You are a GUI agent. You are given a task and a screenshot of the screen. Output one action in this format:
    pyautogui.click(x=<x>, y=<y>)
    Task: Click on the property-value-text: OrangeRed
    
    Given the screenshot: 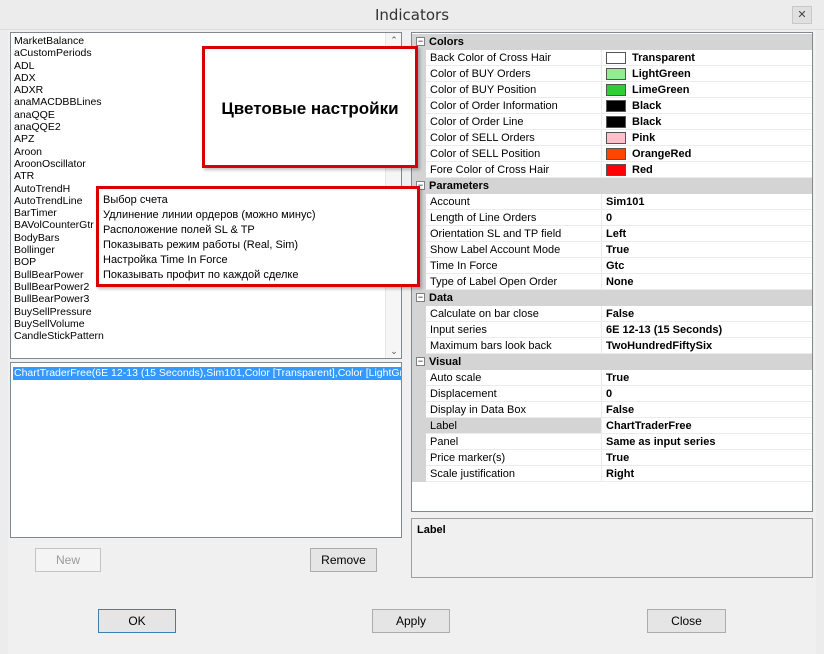 What is the action you would take?
    pyautogui.click(x=662, y=154)
    